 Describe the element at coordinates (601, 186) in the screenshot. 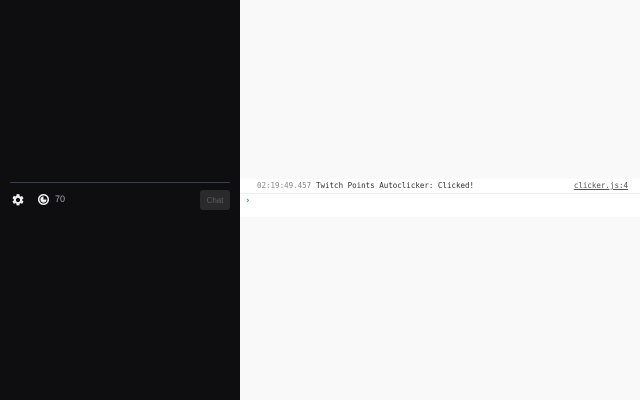

I see `log-source-link: clicker.js:4` at that location.